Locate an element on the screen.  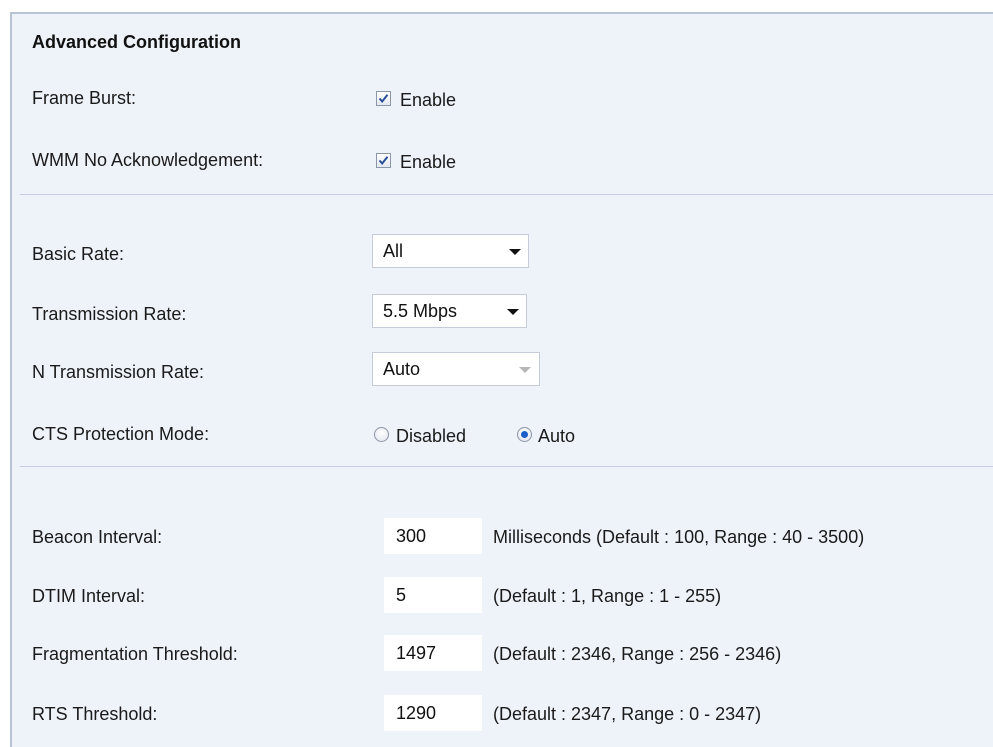
dtim-interval-input is located at coordinates (433, 595).